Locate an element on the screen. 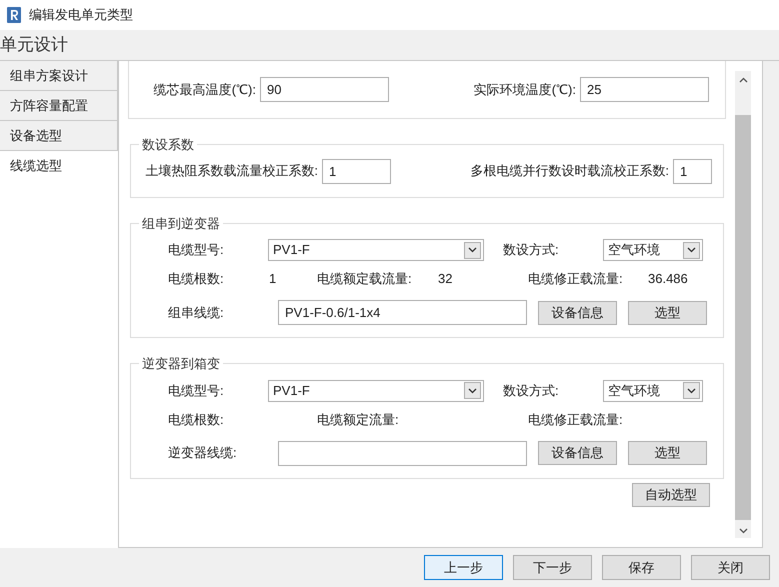 This screenshot has height=587, width=779. field-value: 1 is located at coordinates (272, 278).